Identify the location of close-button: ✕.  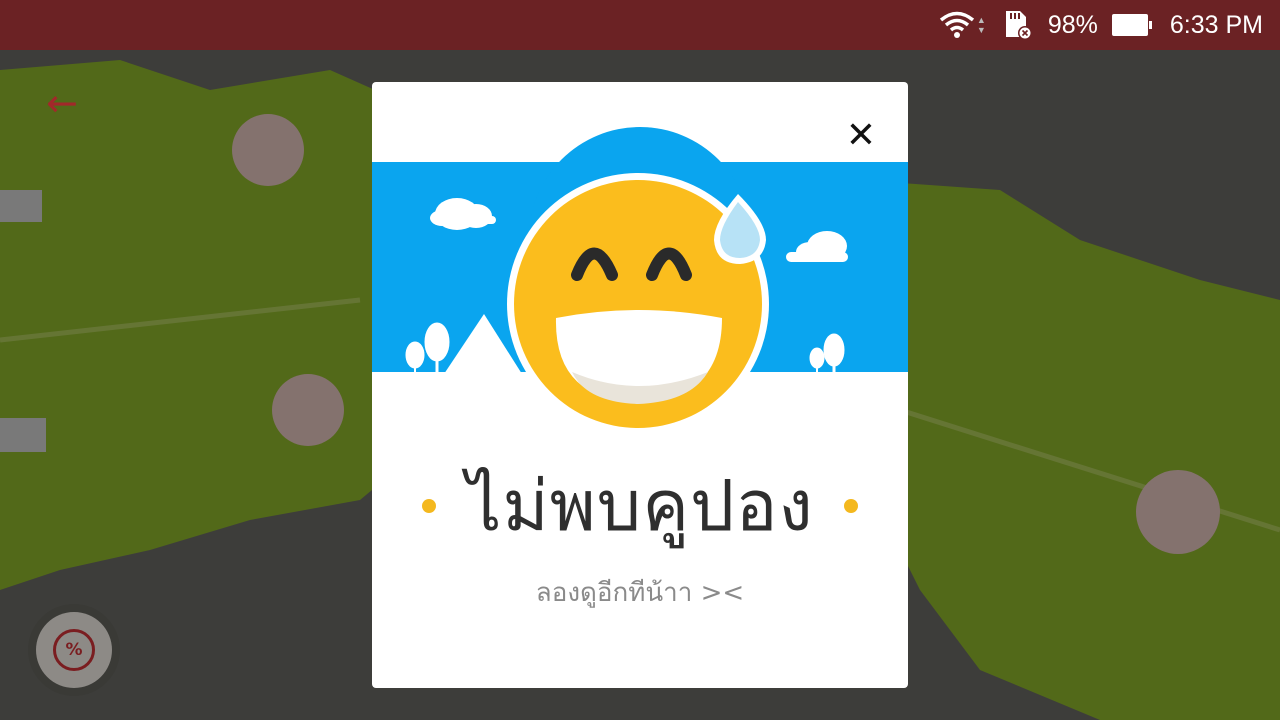
(861, 135).